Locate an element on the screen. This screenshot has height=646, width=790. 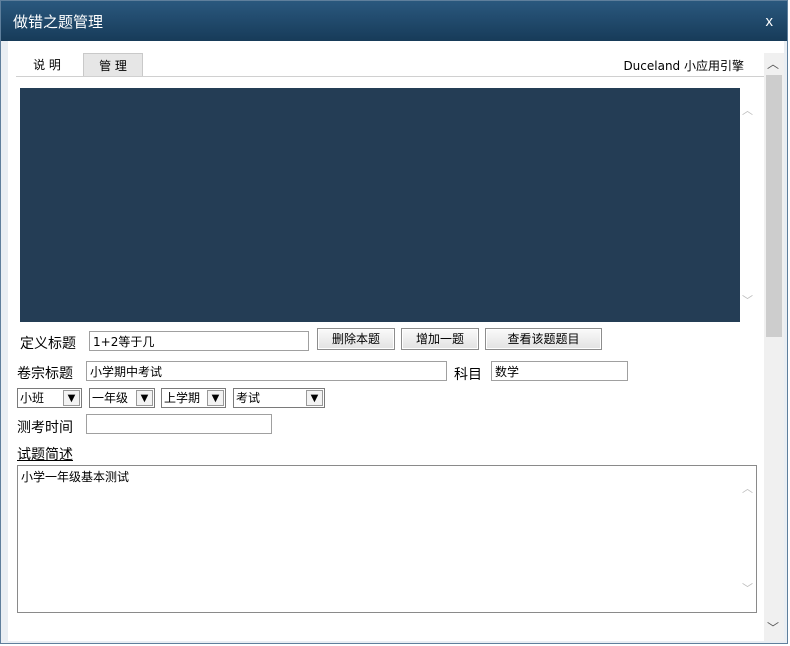
tab-instructions: 说 明 is located at coordinates (47, 65).